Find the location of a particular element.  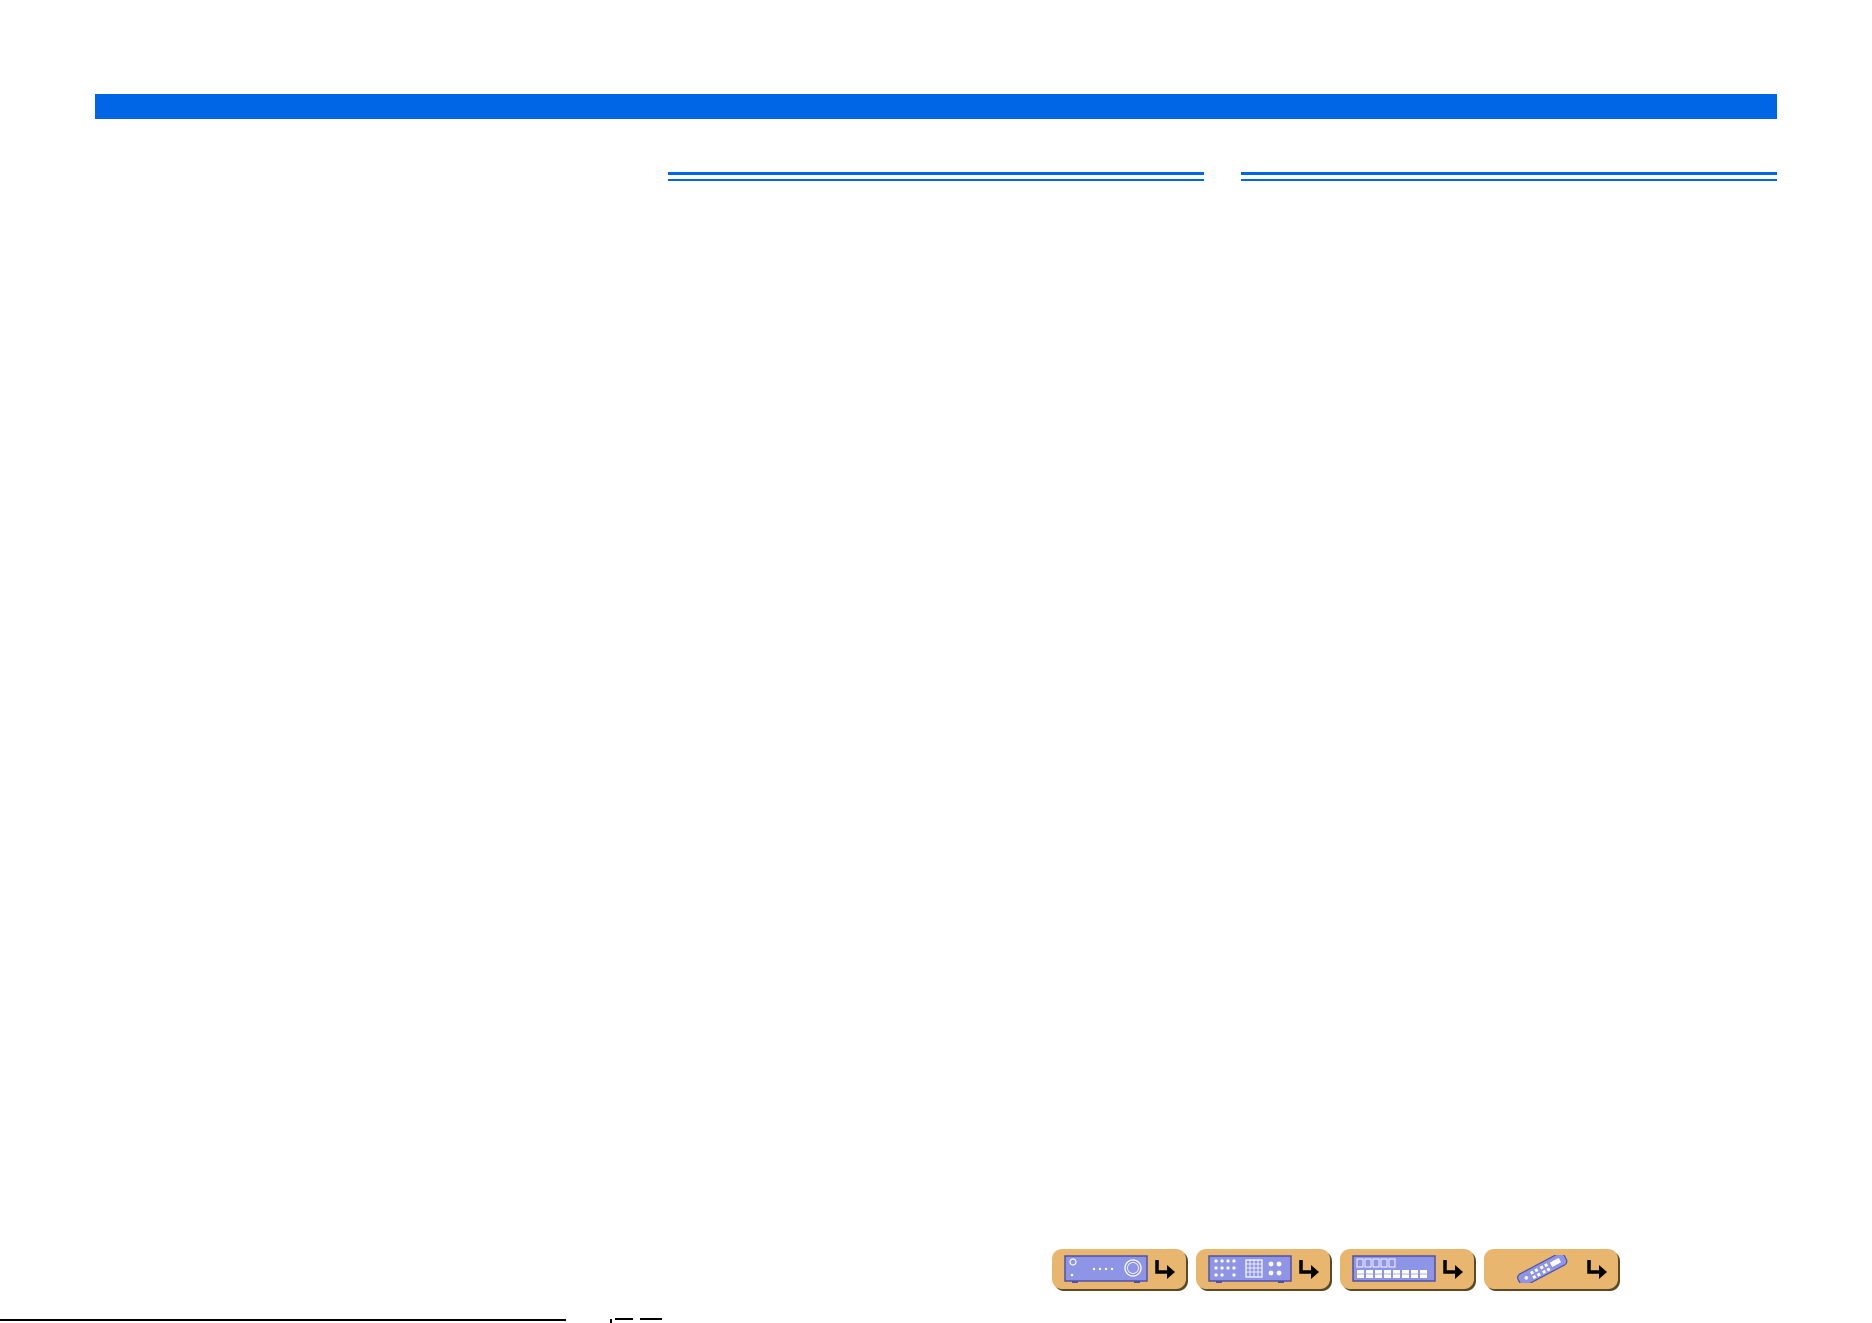

front-panel-button is located at coordinates (1119, 1269).